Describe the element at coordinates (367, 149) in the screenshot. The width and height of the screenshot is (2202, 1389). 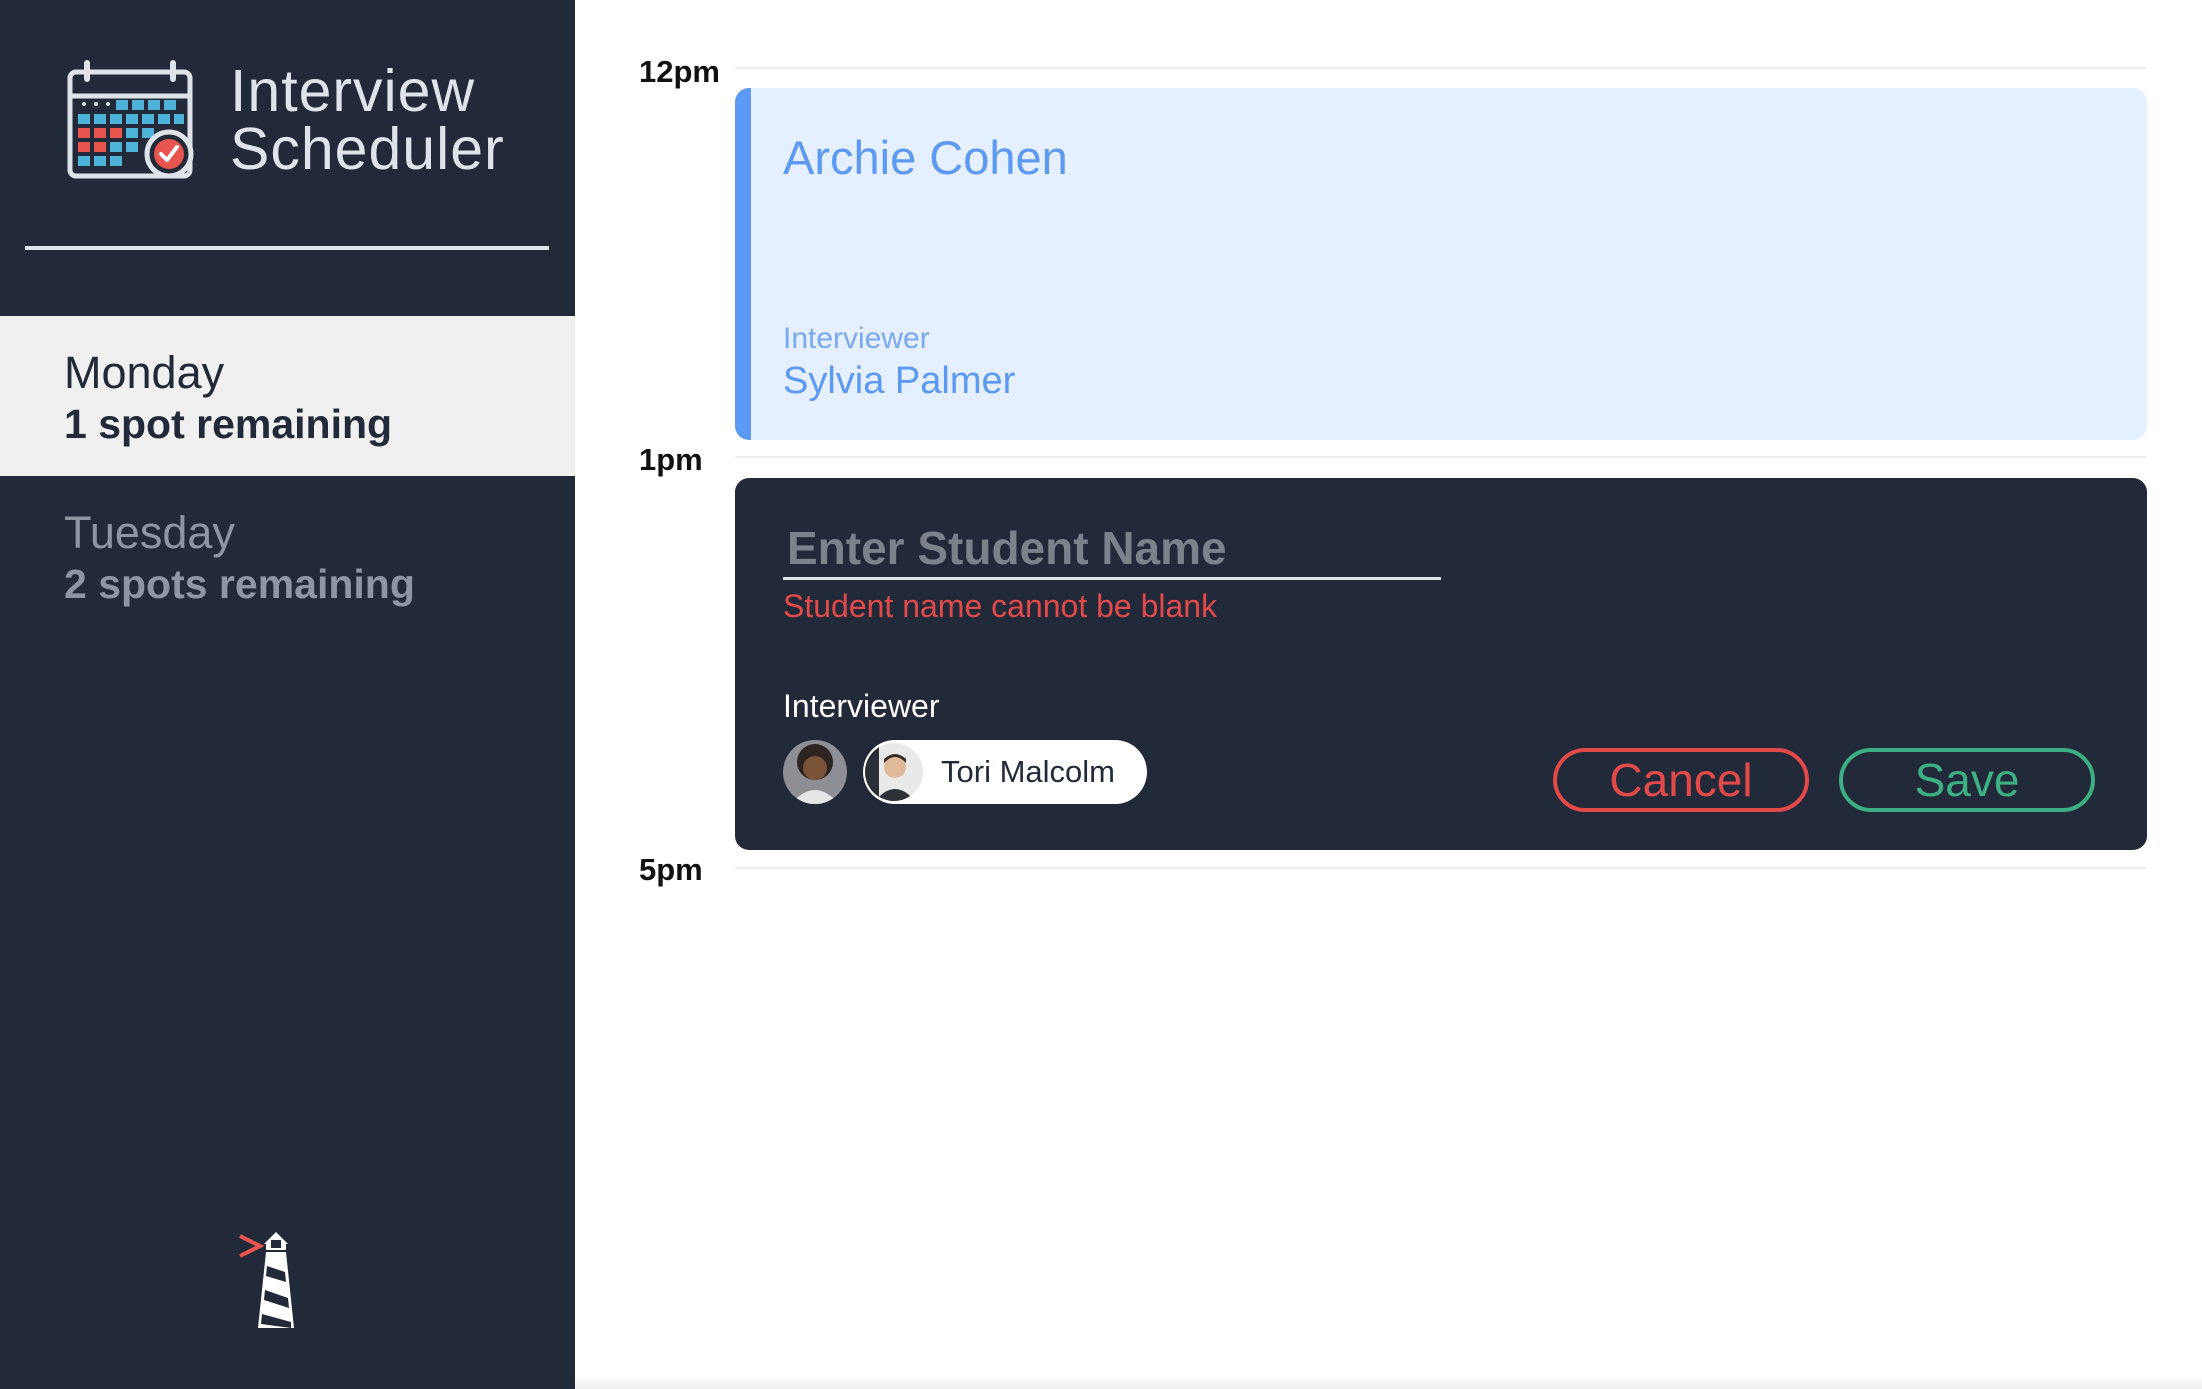
I see `app-title-line2: Scheduler` at that location.